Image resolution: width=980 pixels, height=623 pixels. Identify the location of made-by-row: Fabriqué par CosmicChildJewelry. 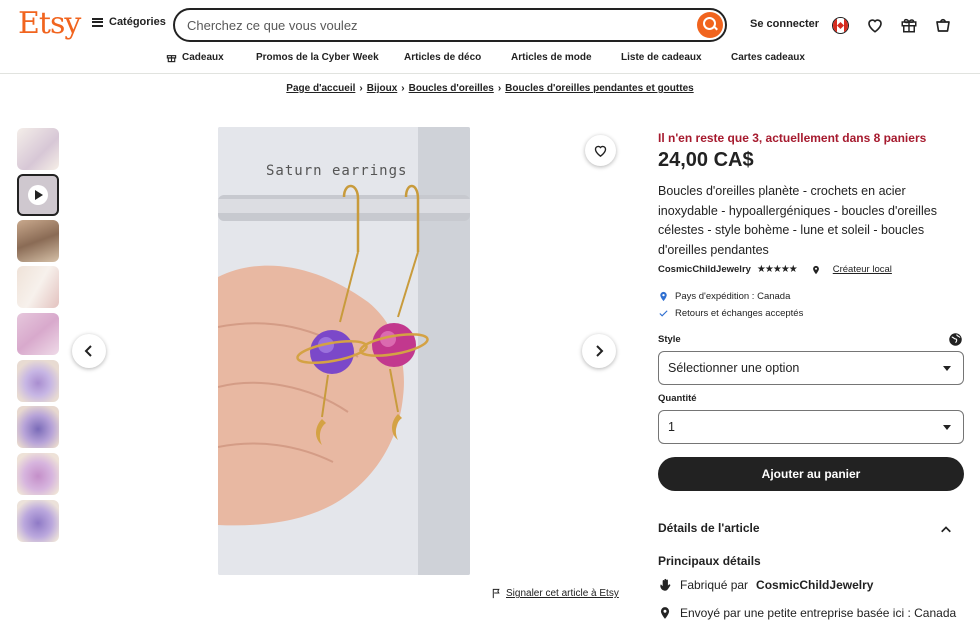
(765, 585).